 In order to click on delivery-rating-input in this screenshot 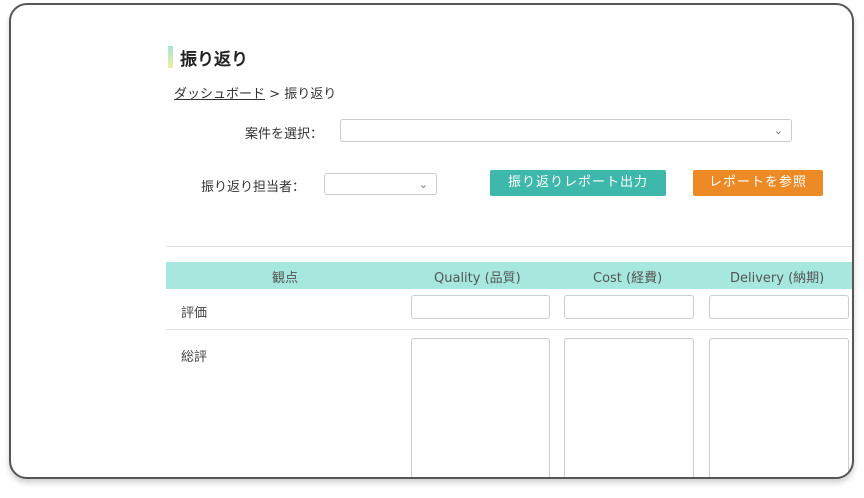, I will do `click(779, 307)`.